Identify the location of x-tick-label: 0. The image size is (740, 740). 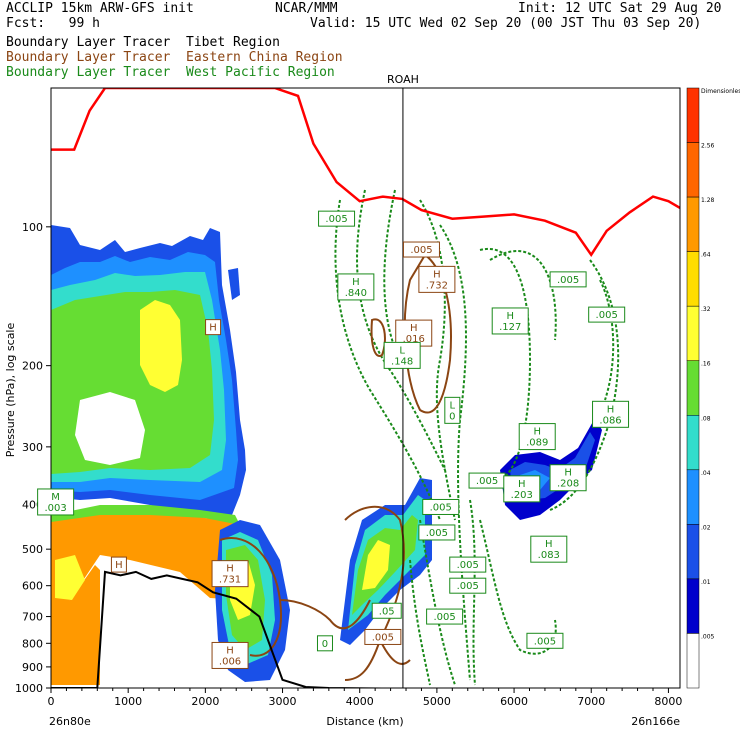
(51, 701).